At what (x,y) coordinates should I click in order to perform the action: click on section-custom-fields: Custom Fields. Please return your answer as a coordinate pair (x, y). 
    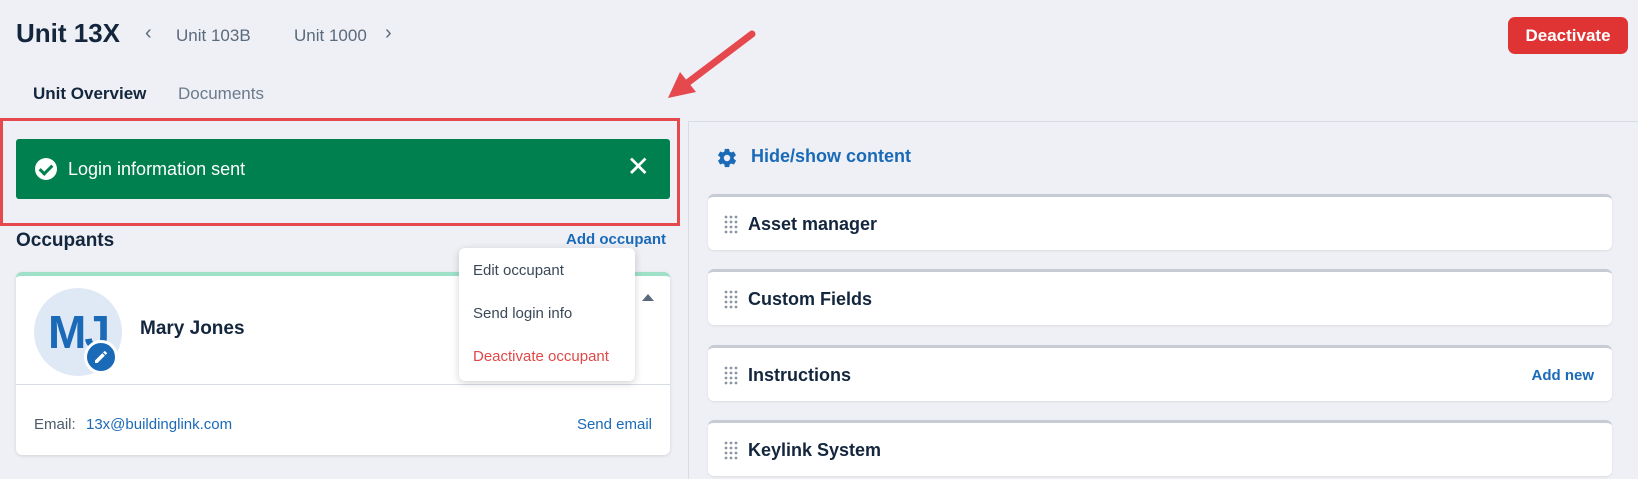
    Looking at the image, I should click on (1160, 297).